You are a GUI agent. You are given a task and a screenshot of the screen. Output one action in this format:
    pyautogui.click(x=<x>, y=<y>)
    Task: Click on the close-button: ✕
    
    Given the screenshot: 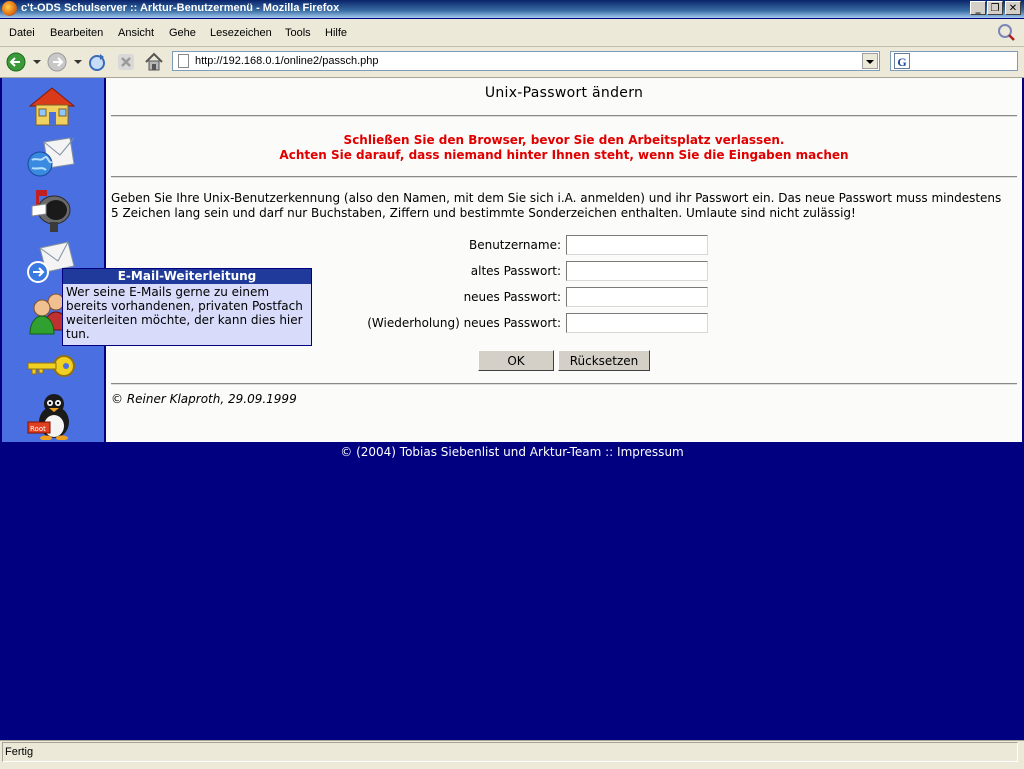 What is the action you would take?
    pyautogui.click(x=1013, y=8)
    